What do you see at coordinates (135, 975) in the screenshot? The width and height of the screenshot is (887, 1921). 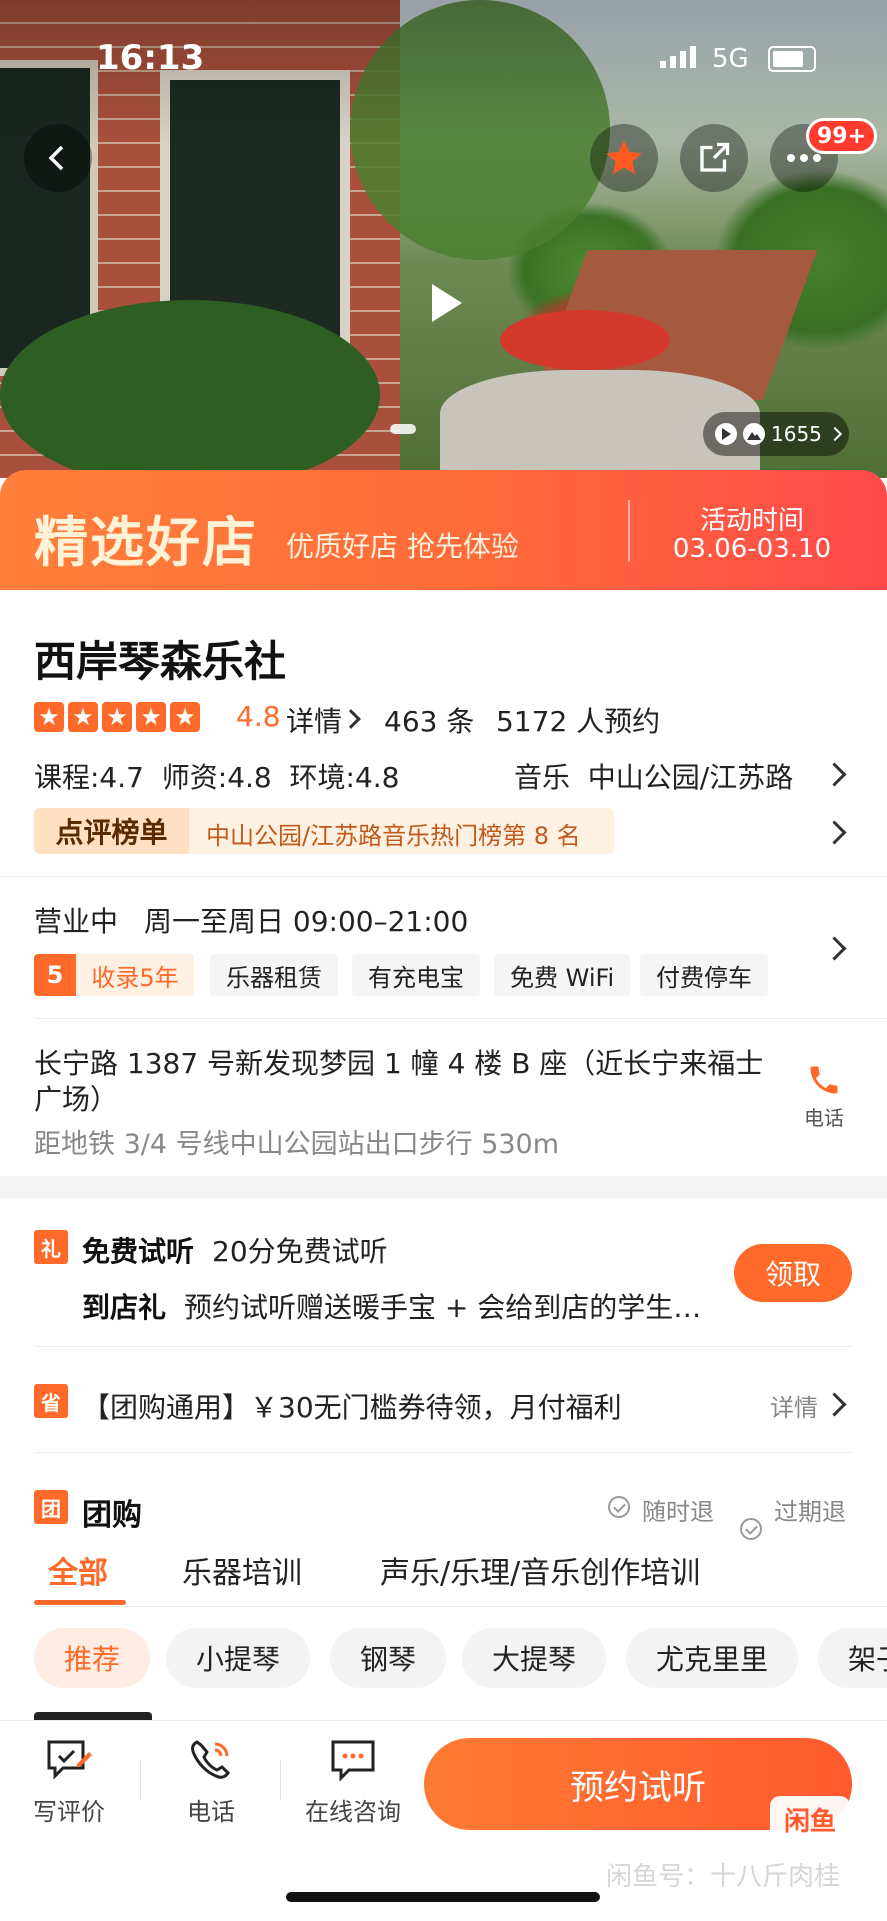 I see `years-listed-text: 收录5年` at bounding box center [135, 975].